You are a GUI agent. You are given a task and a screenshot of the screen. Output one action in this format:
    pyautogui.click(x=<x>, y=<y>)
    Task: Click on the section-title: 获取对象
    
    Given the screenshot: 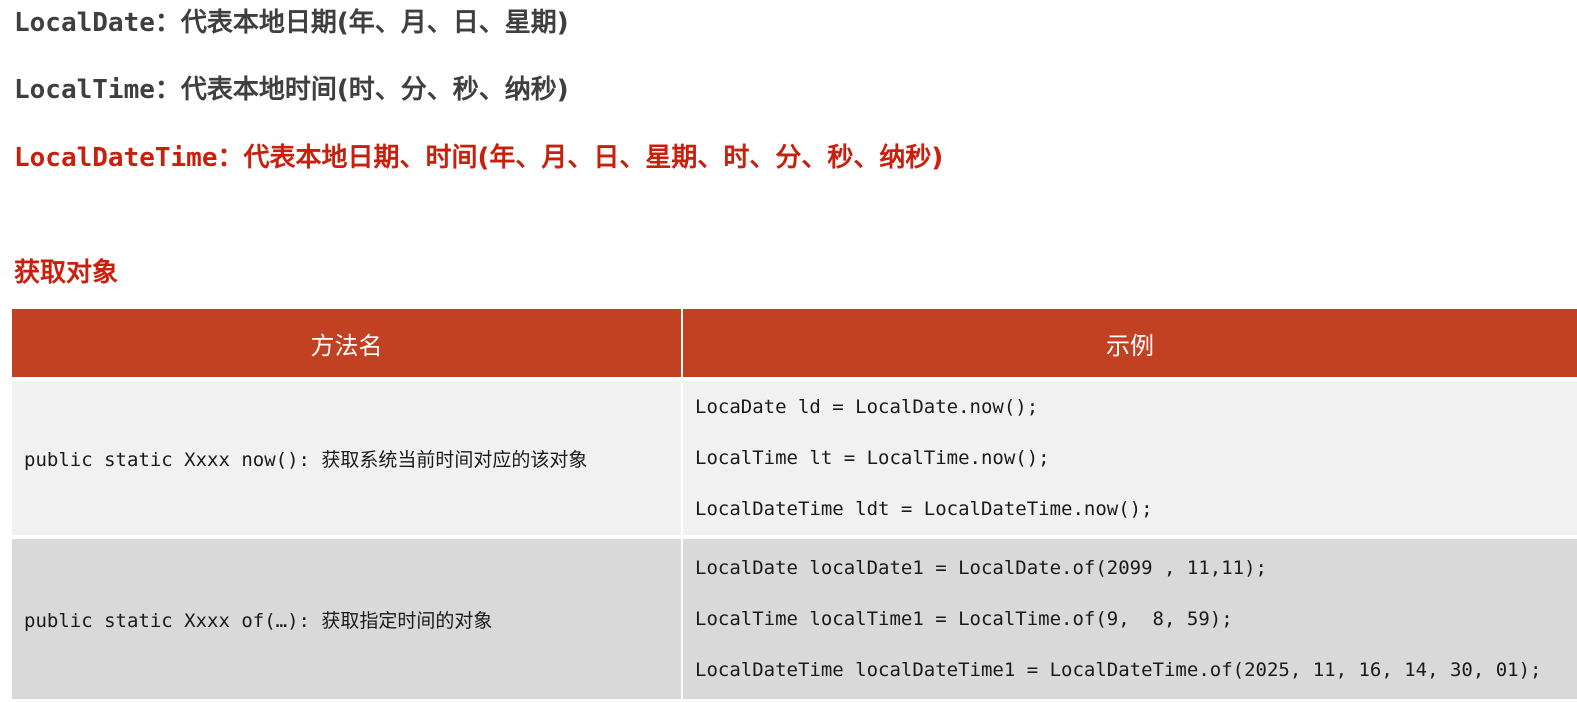 What is the action you would take?
    pyautogui.click(x=66, y=273)
    